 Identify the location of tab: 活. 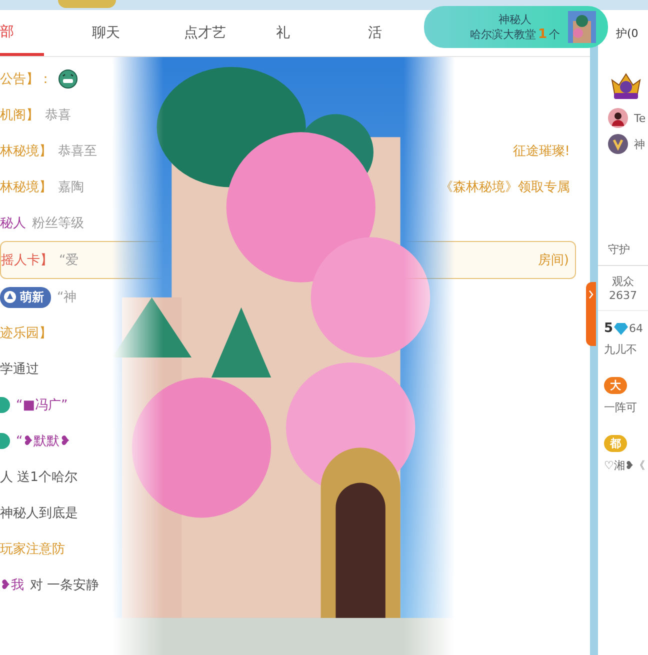
(390, 33).